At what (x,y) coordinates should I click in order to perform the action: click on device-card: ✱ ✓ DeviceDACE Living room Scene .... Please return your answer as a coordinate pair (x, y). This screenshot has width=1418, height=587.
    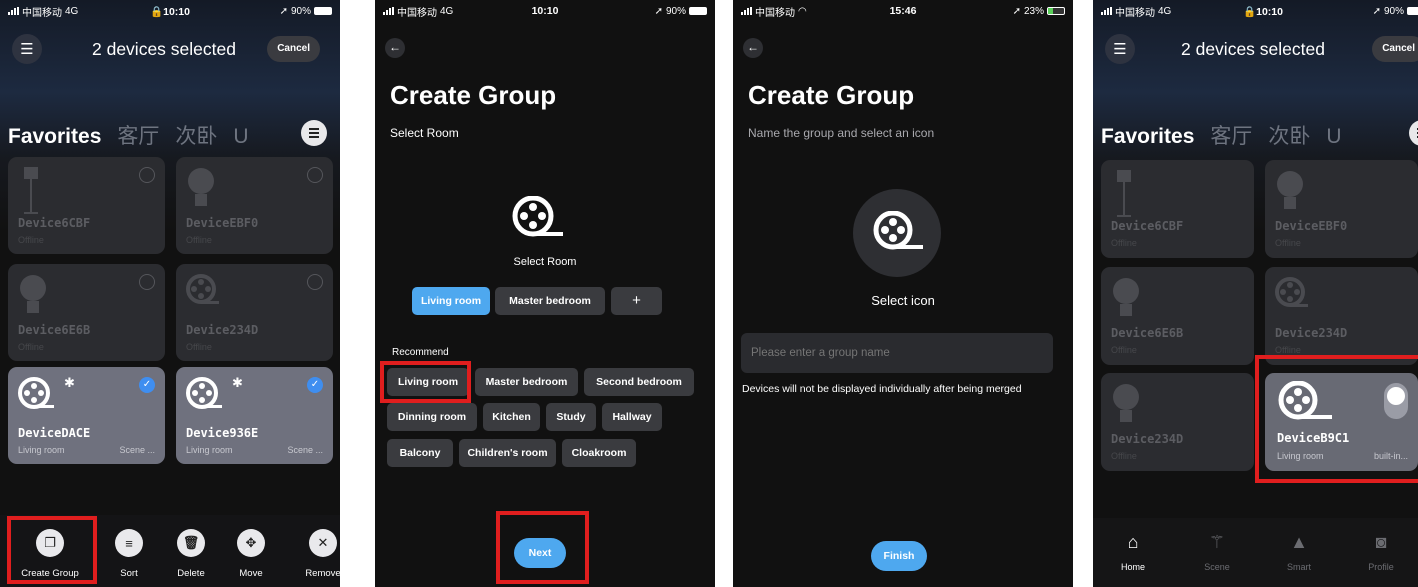
    Looking at the image, I should click on (86, 415).